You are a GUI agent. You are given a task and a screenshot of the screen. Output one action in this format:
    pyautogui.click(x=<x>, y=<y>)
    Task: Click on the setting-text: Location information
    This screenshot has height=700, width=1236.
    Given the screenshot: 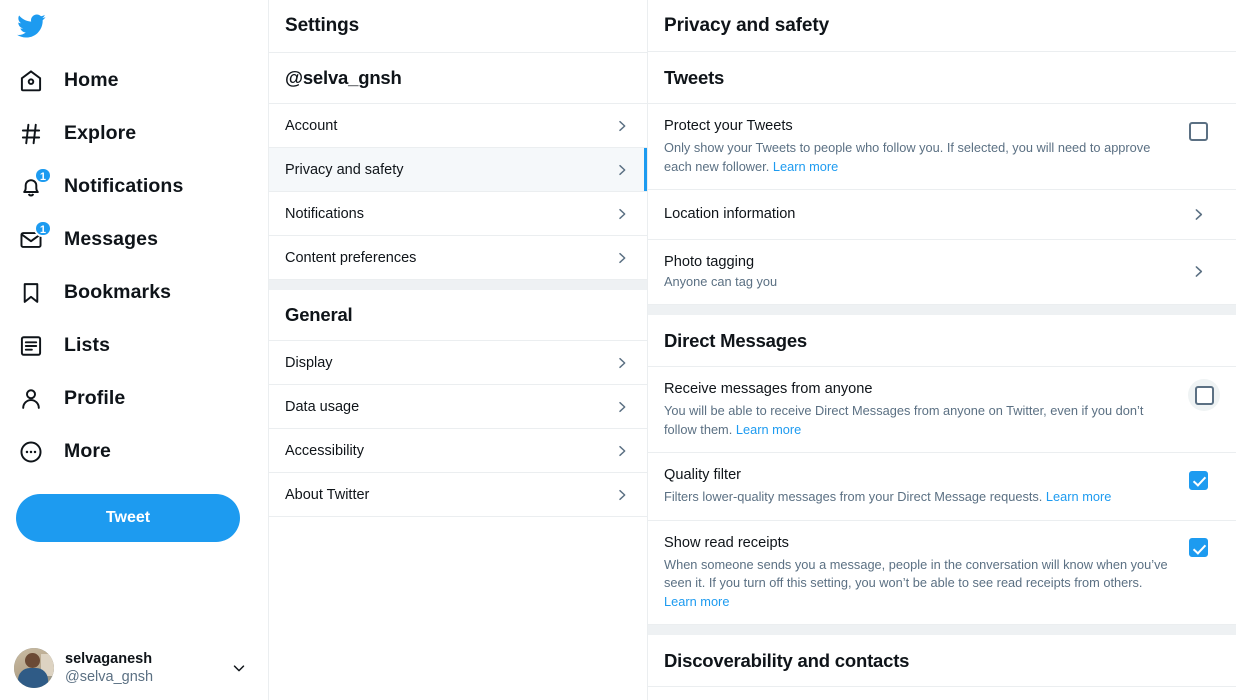 What is the action you would take?
    pyautogui.click(x=916, y=214)
    